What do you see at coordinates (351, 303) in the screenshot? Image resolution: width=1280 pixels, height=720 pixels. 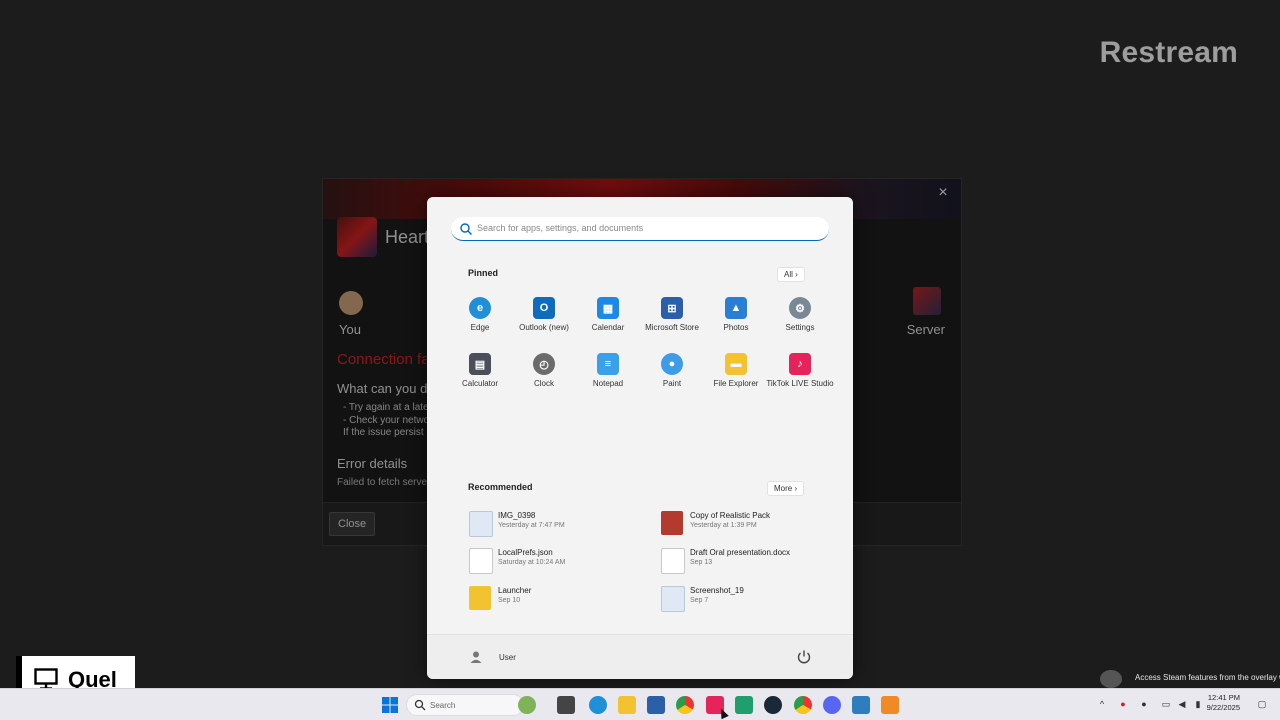 I see `user-avatar` at bounding box center [351, 303].